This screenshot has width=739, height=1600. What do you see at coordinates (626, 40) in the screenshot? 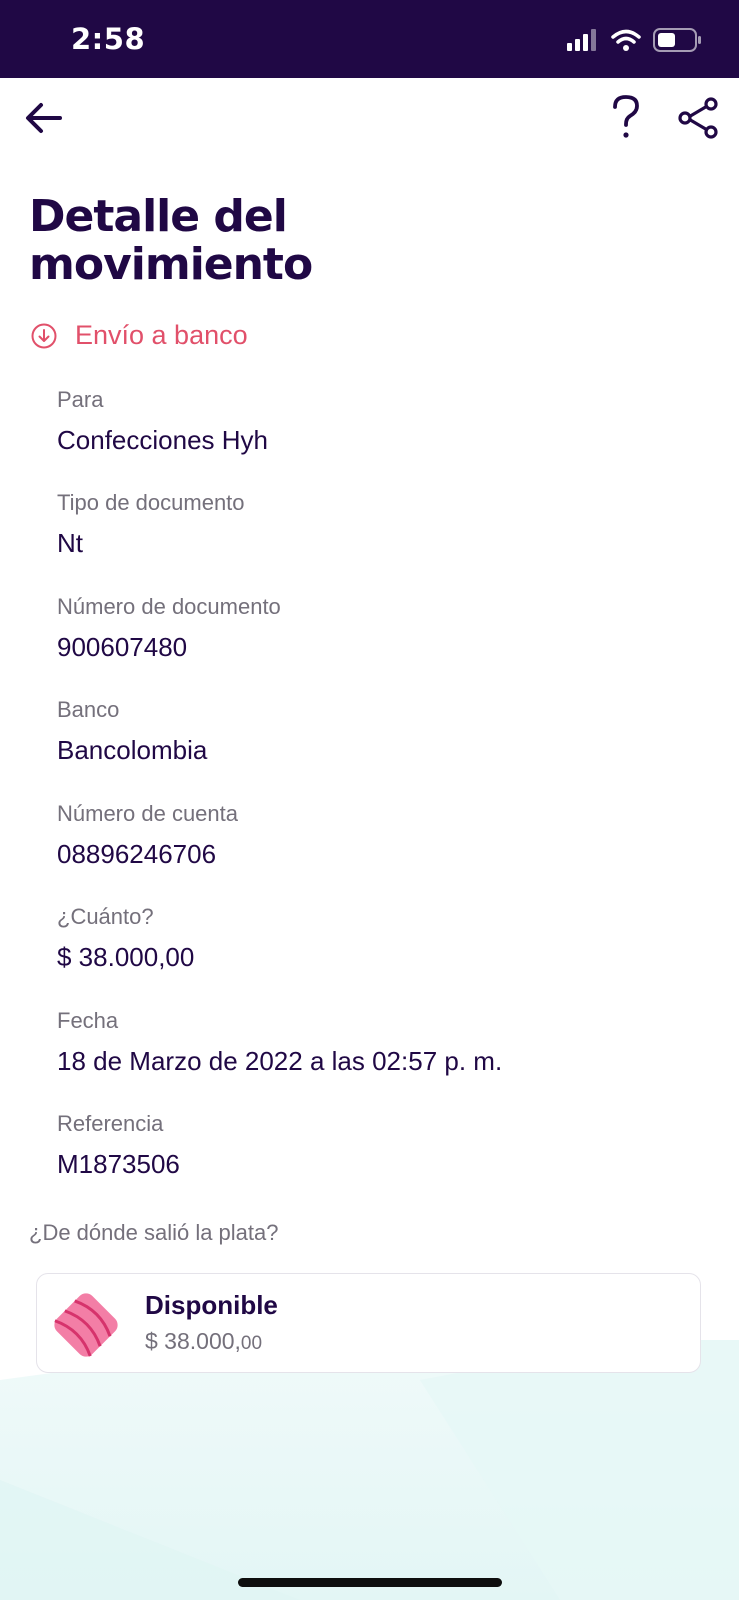
I see `wifi-icon` at bounding box center [626, 40].